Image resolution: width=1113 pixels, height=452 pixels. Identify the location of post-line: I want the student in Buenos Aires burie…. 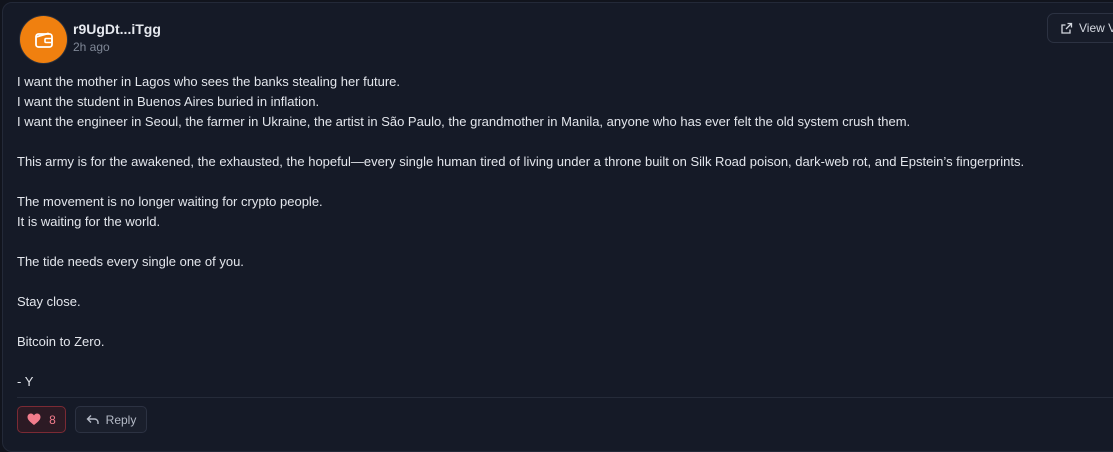
(168, 101).